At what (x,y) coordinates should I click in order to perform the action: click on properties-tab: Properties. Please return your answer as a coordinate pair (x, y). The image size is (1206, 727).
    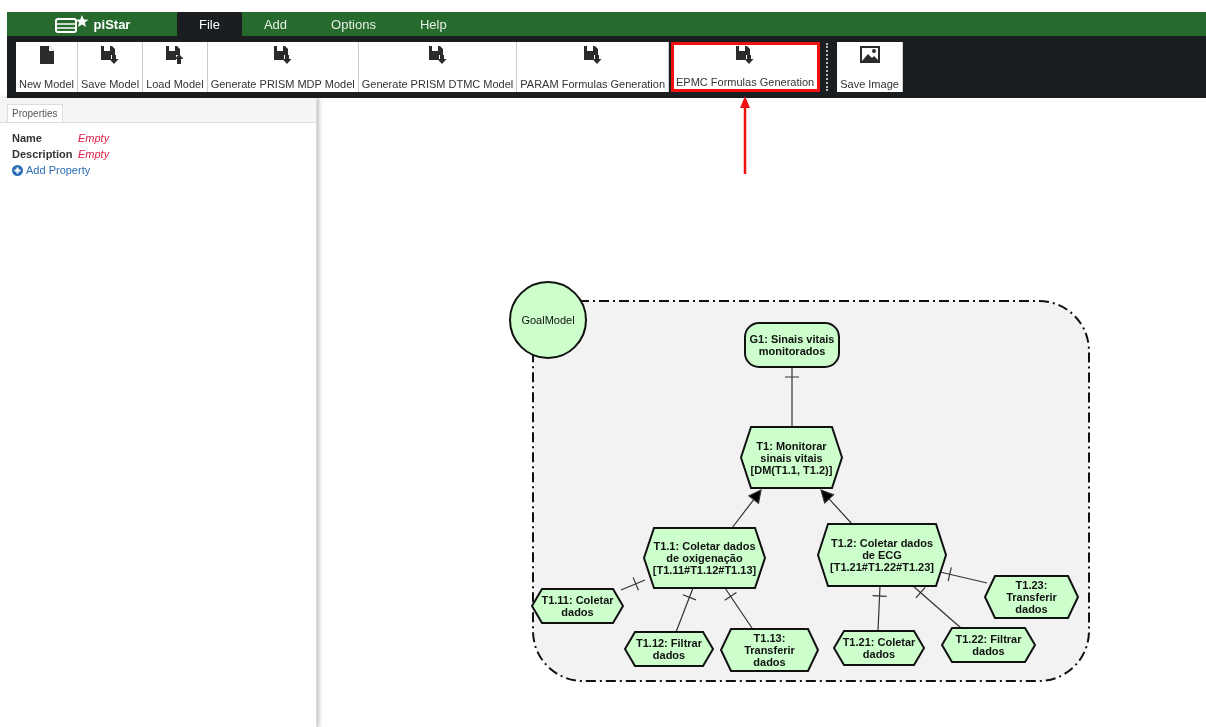
    Looking at the image, I should click on (35, 113).